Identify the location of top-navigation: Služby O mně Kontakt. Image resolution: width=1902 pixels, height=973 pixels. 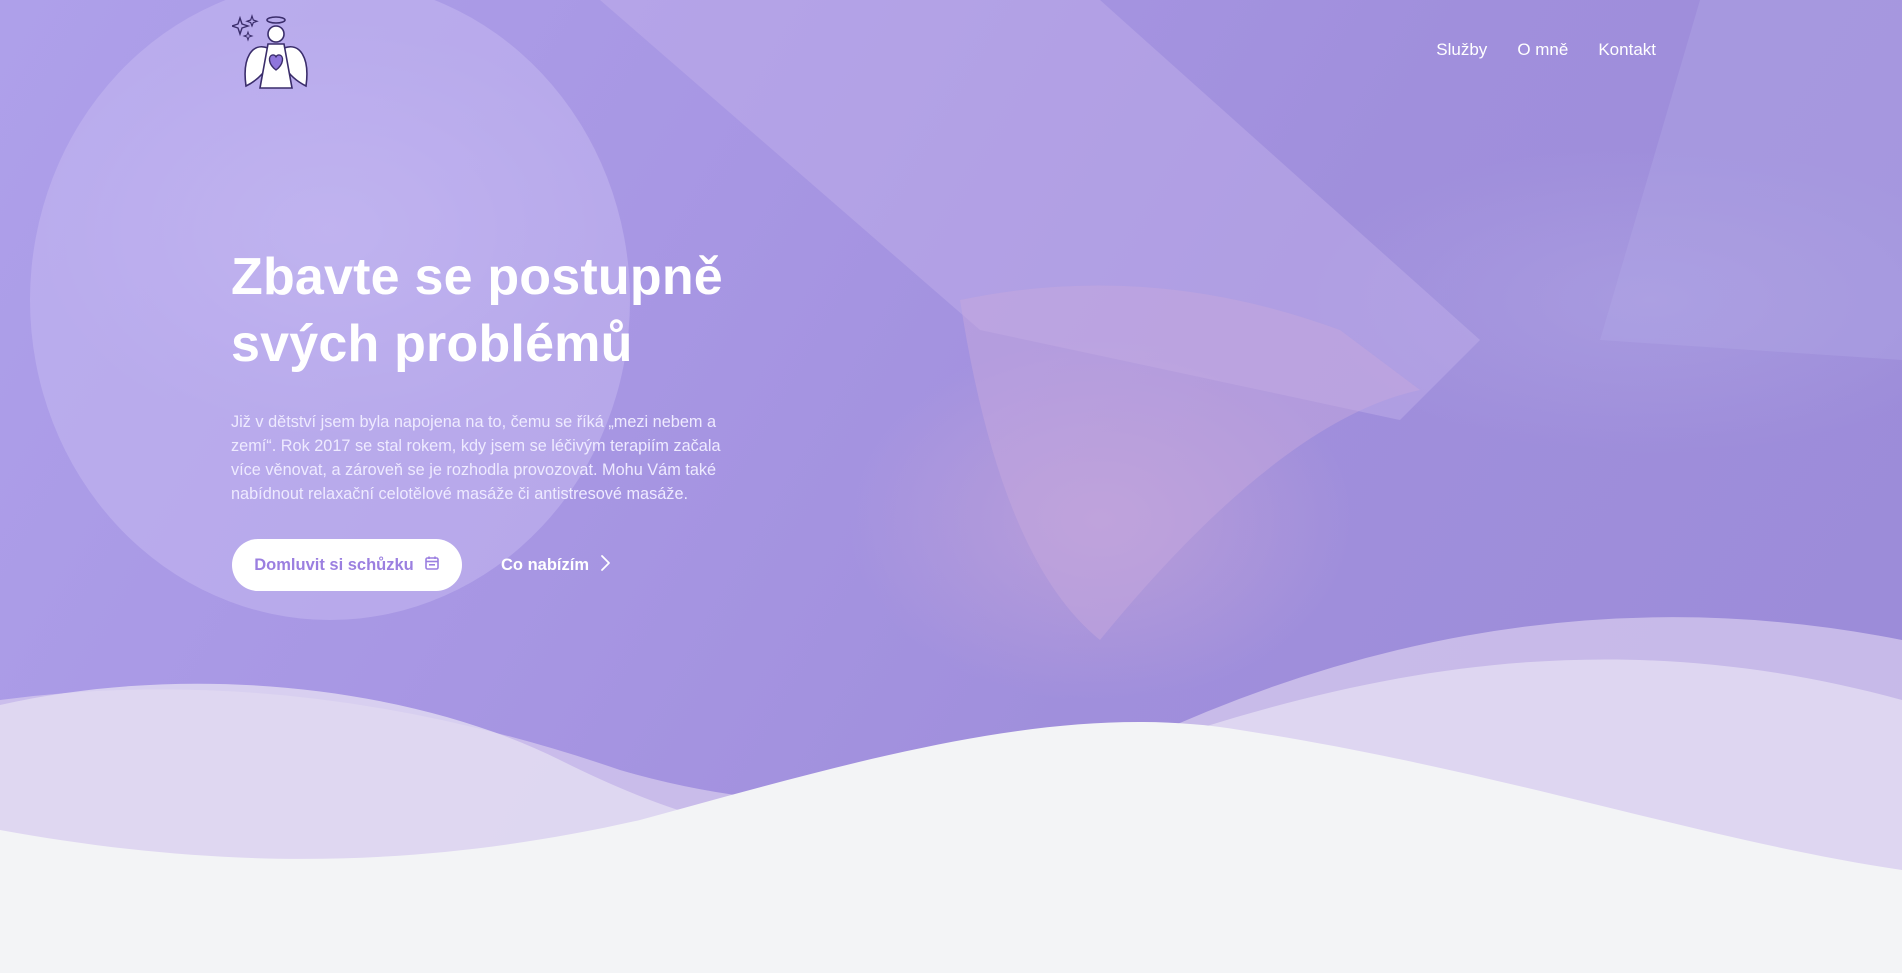
(942, 54).